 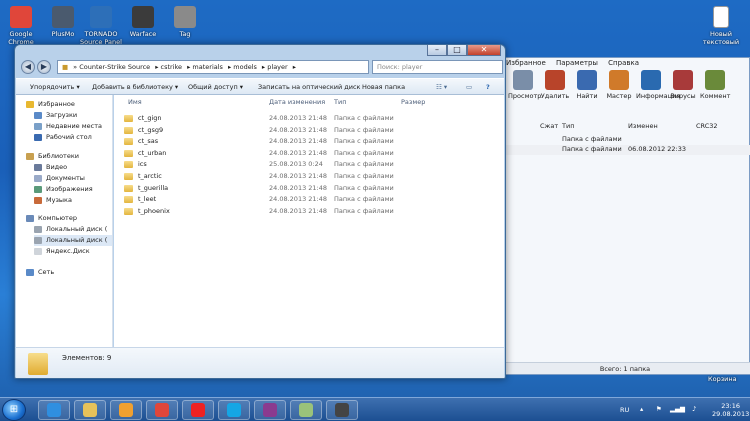 I want to click on bg-tool-label: Мастер, so click(x=619, y=96).